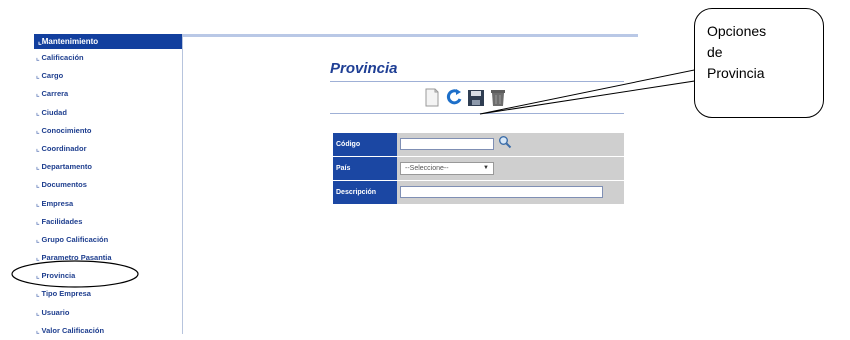 Image resolution: width=850 pixels, height=340 pixels. What do you see at coordinates (592, 91) in the screenshot?
I see `callout-pointer` at bounding box center [592, 91].